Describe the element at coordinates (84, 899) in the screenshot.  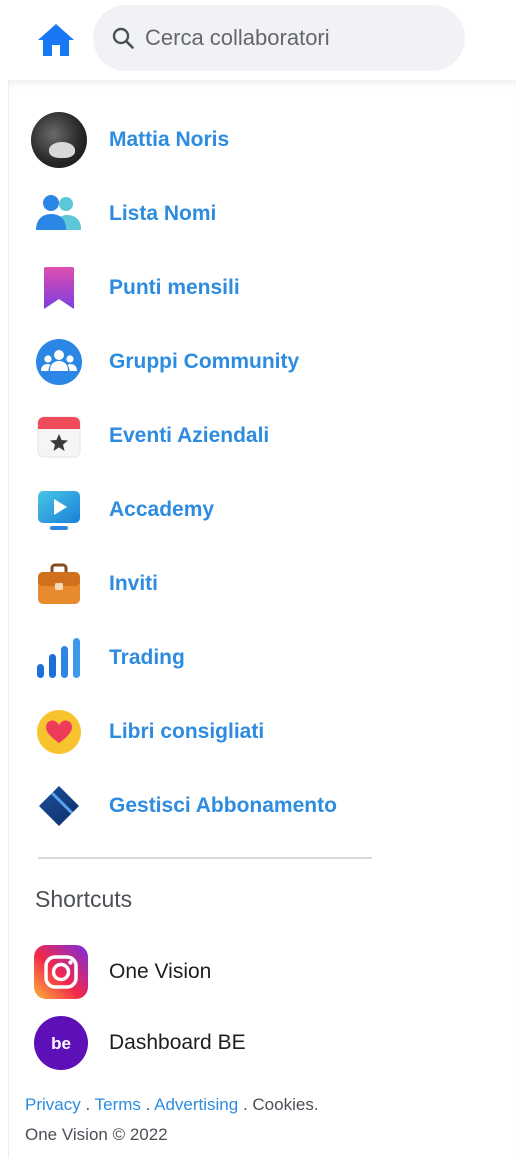
I see `shortcuts-title: Shortcuts` at that location.